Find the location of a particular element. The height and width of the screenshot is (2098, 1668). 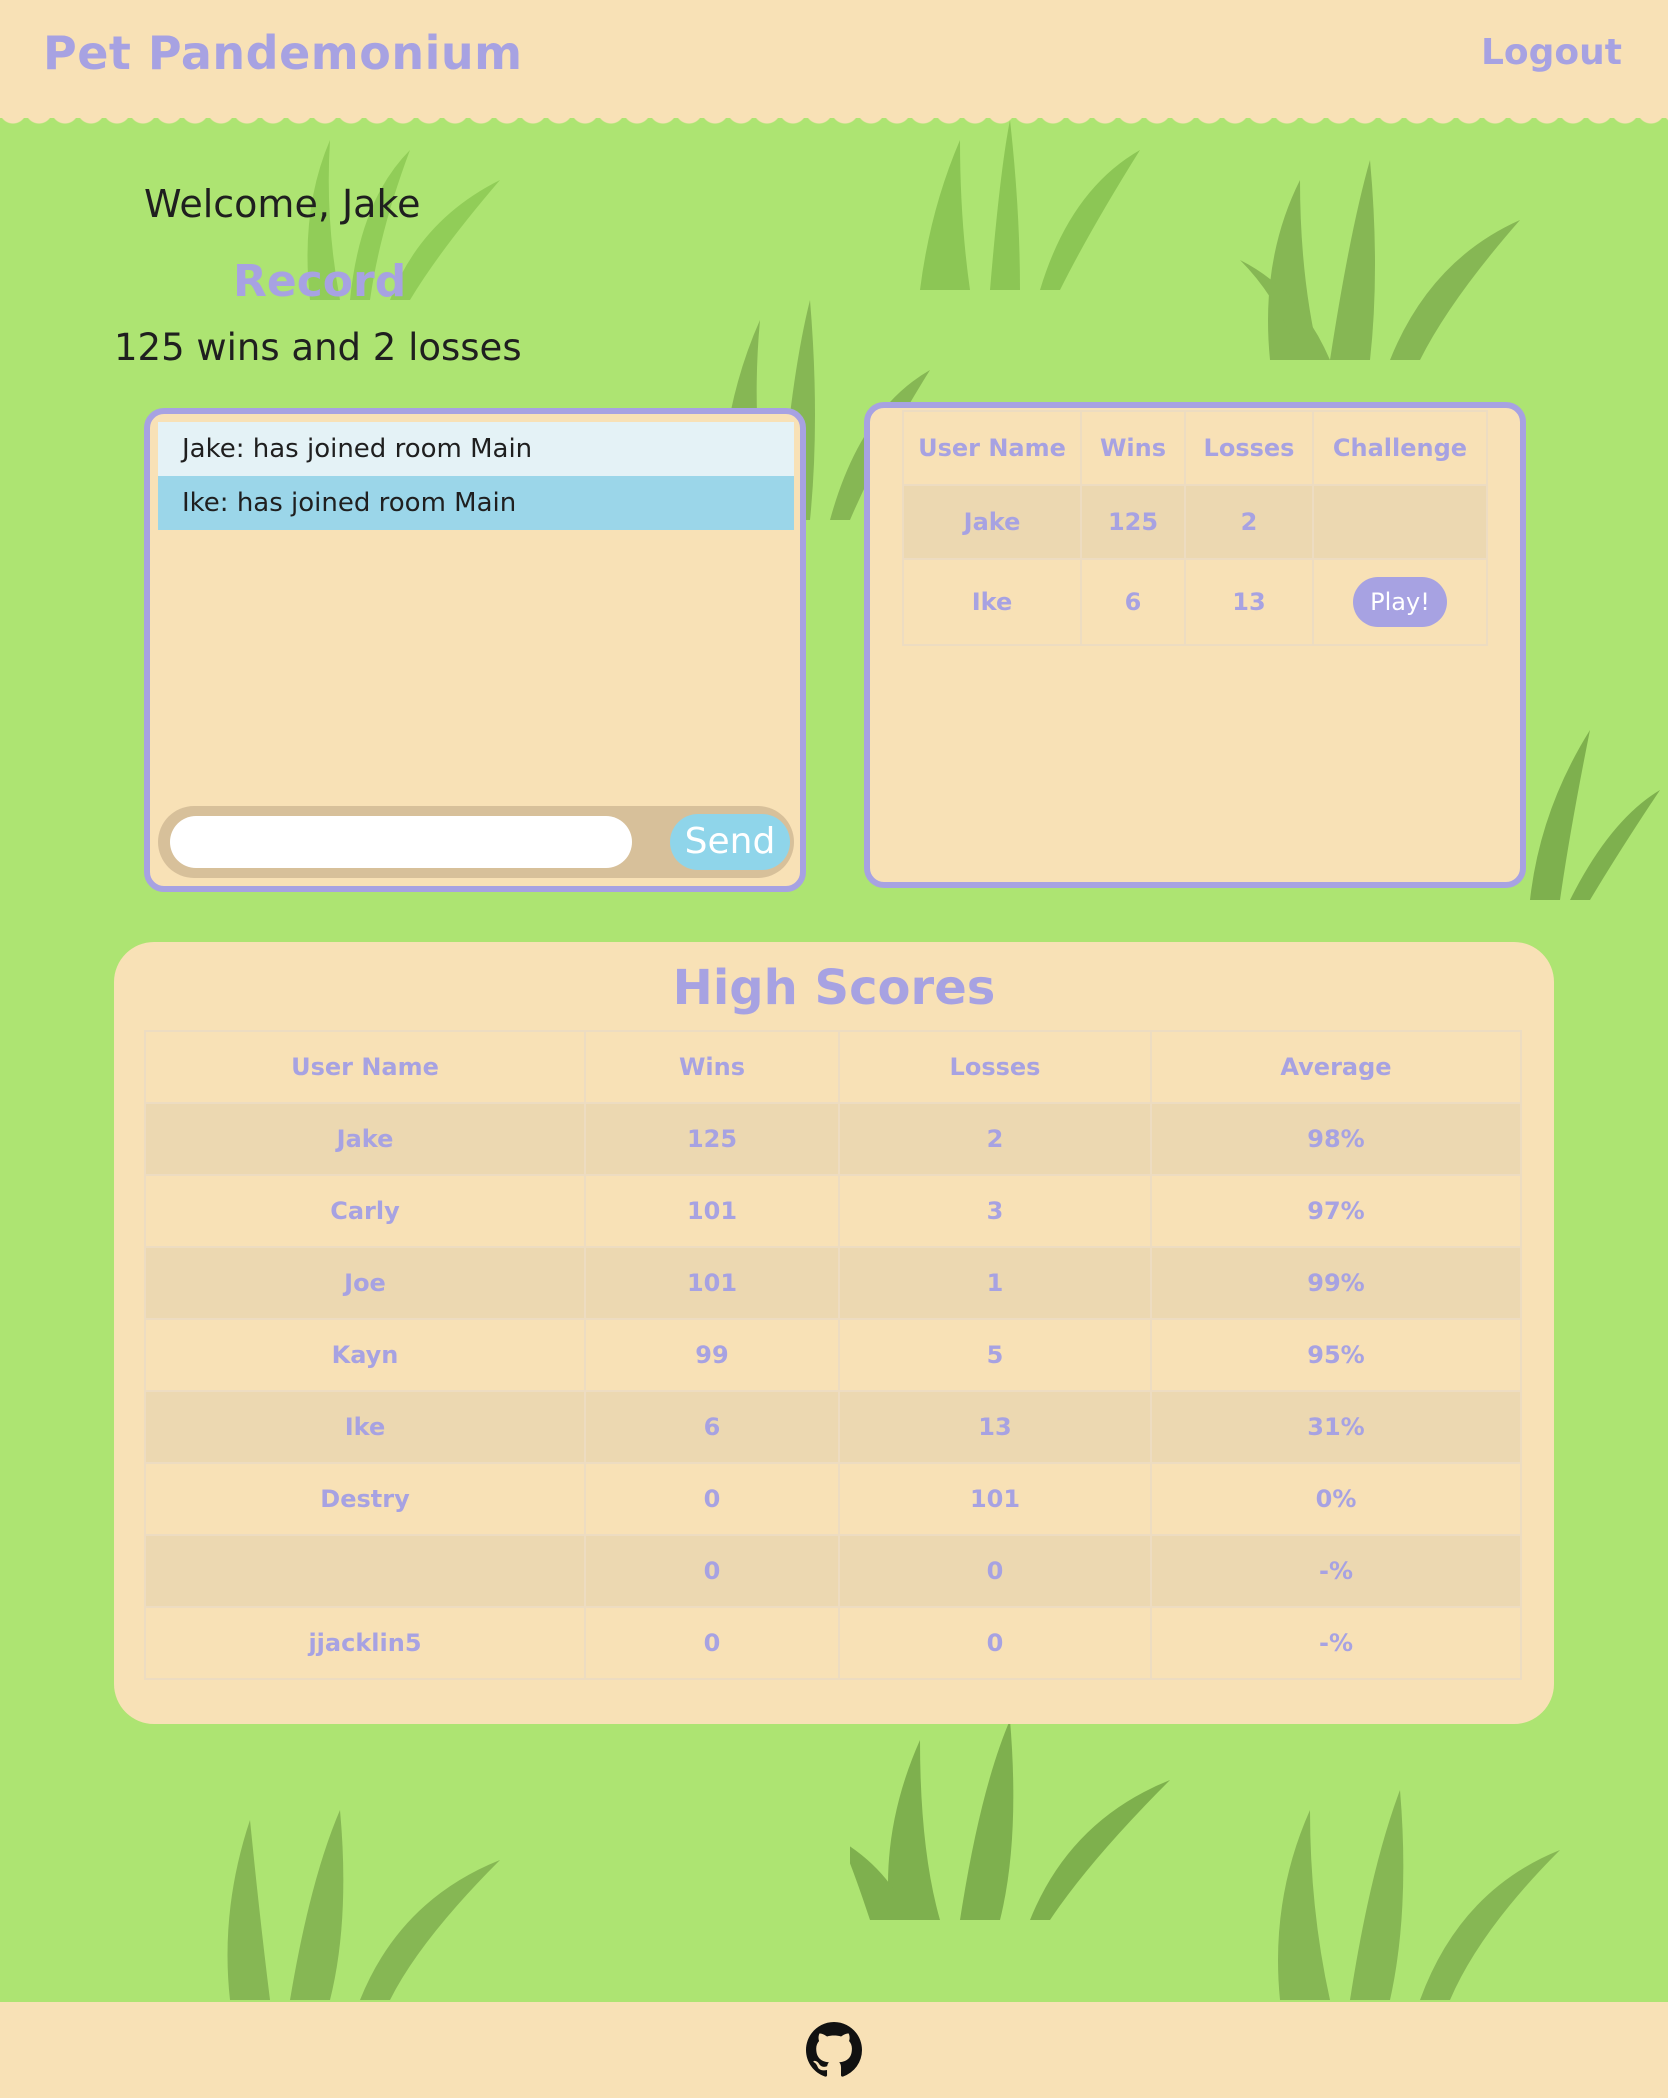

challenge-cell is located at coordinates (1400, 522).